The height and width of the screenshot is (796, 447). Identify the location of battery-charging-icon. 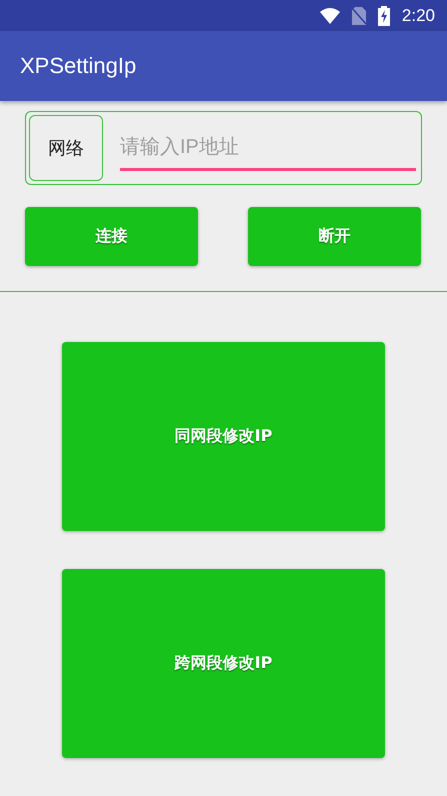
(384, 16).